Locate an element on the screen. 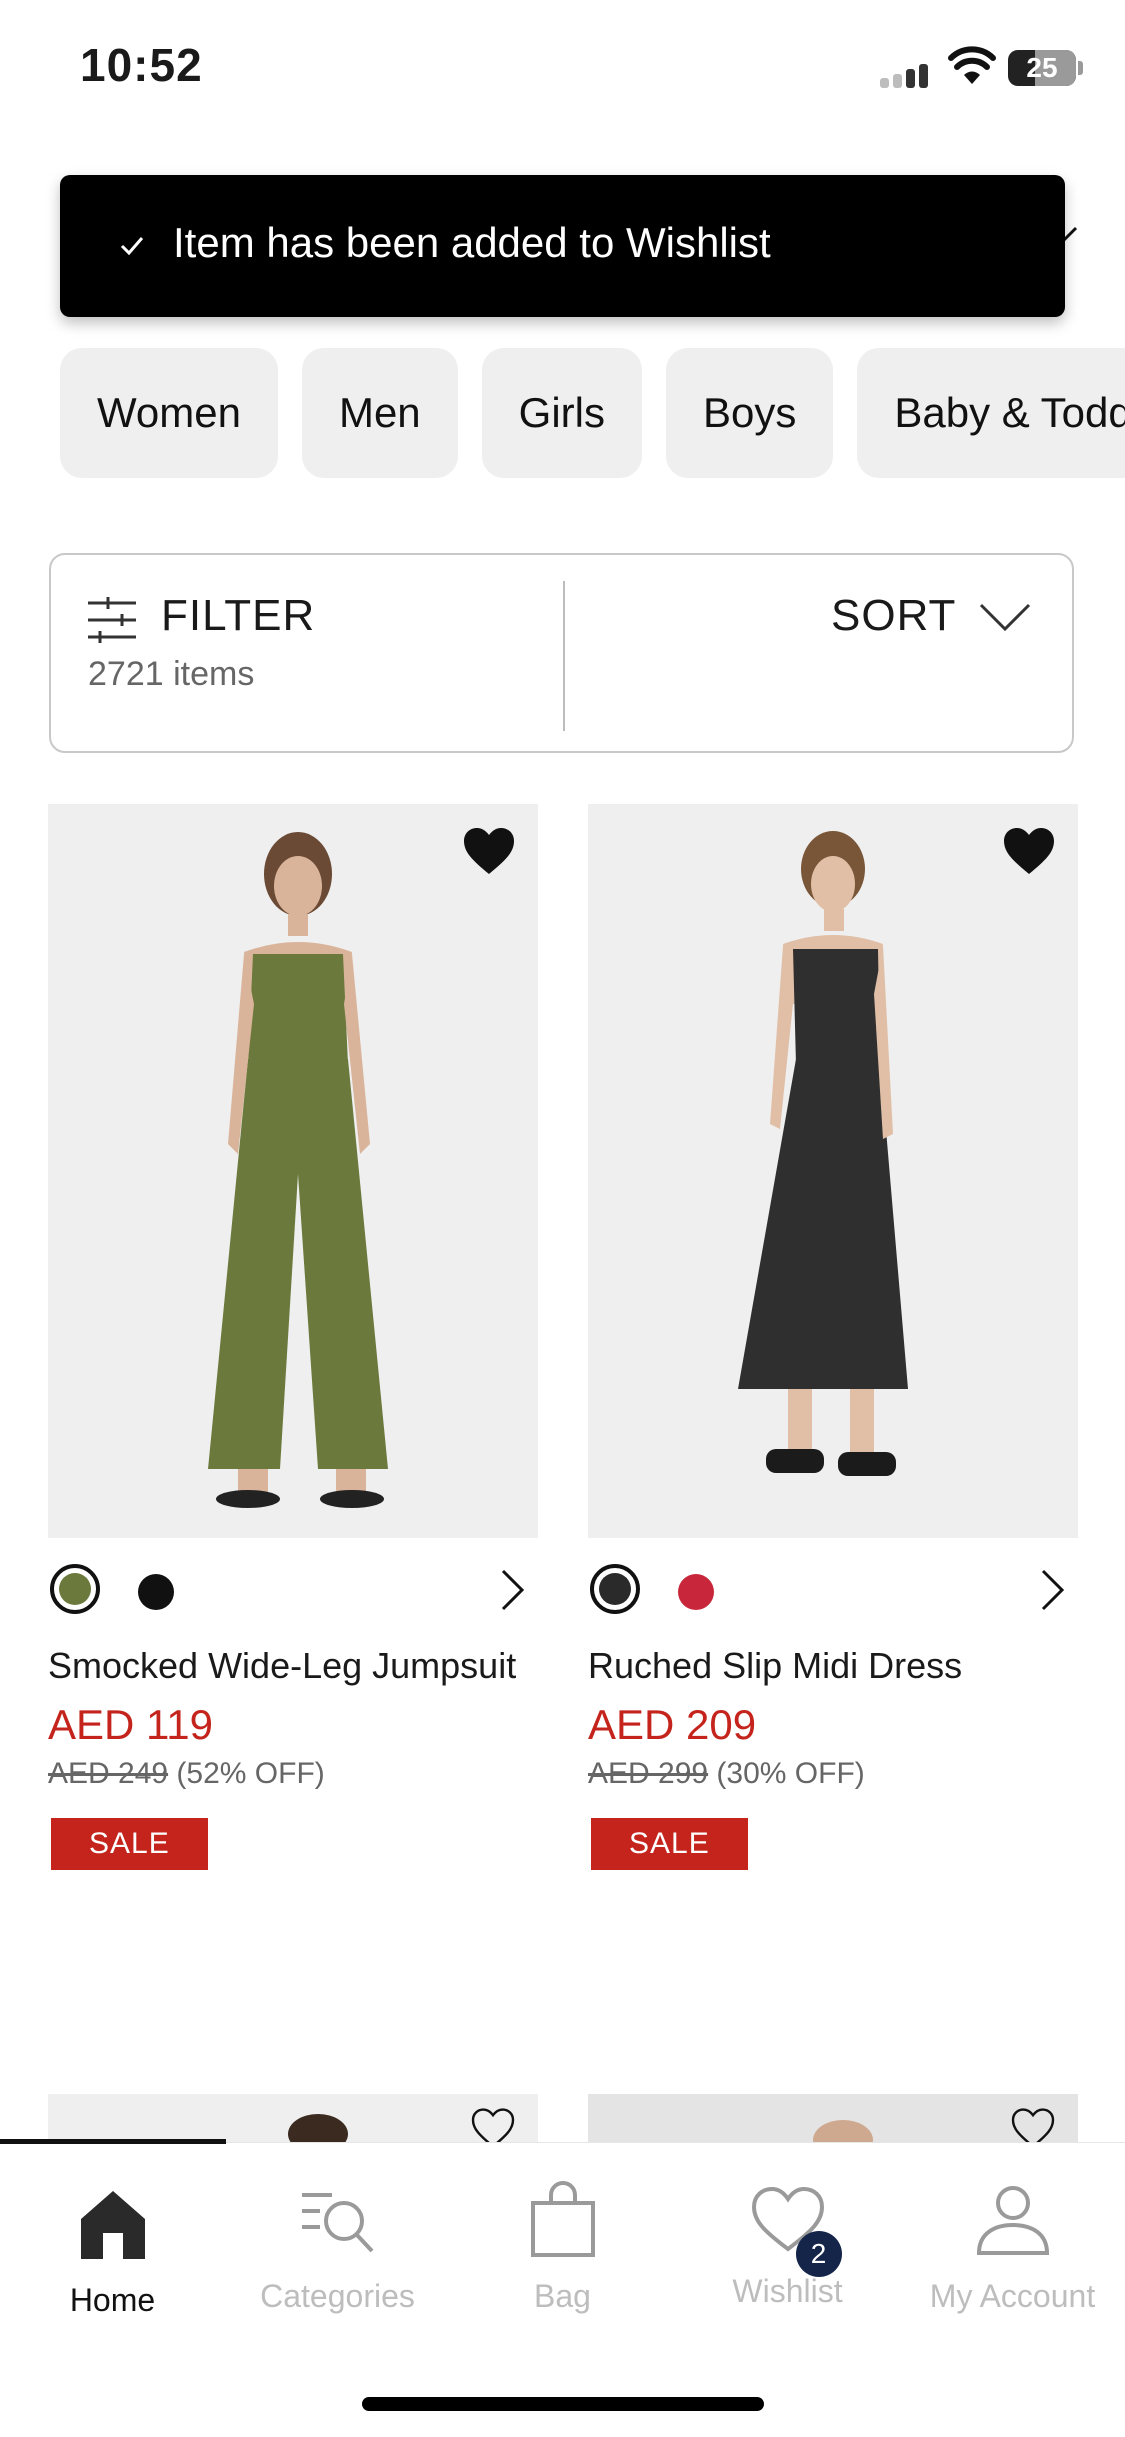  categories-search-icon is located at coordinates (337, 2223).